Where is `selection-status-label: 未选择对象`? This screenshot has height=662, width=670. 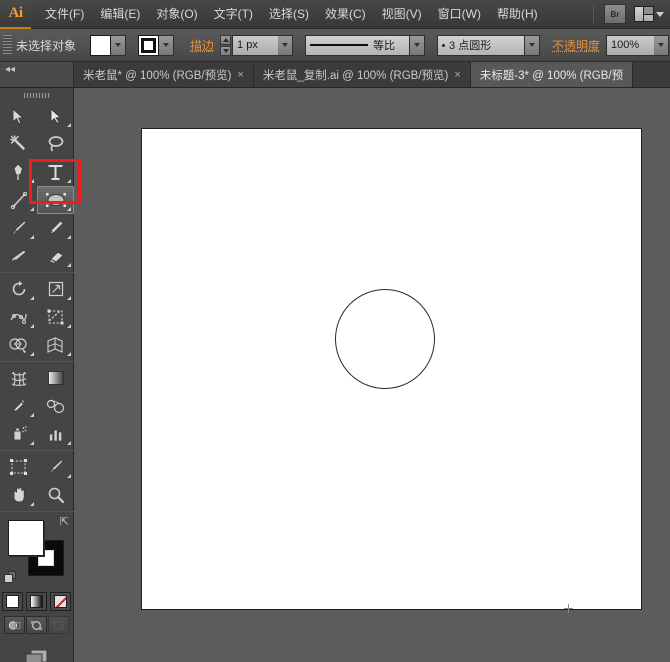 selection-status-label: 未选择对象 is located at coordinates (46, 45).